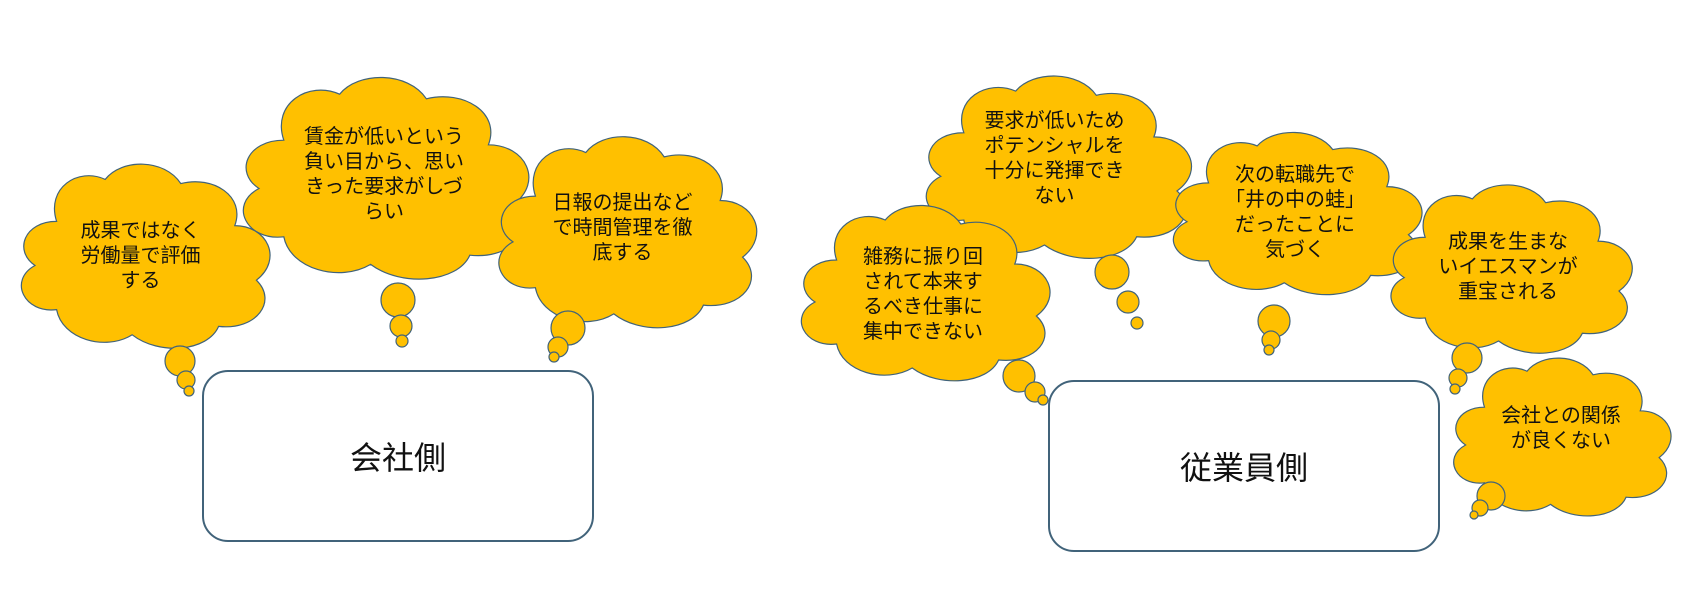 Image resolution: width=1708 pixels, height=608 pixels. Describe the element at coordinates (1508, 265) in the screenshot. I see `cloud-text-employee-4: 成果を生まな いイエスマンが 重宝される` at that location.